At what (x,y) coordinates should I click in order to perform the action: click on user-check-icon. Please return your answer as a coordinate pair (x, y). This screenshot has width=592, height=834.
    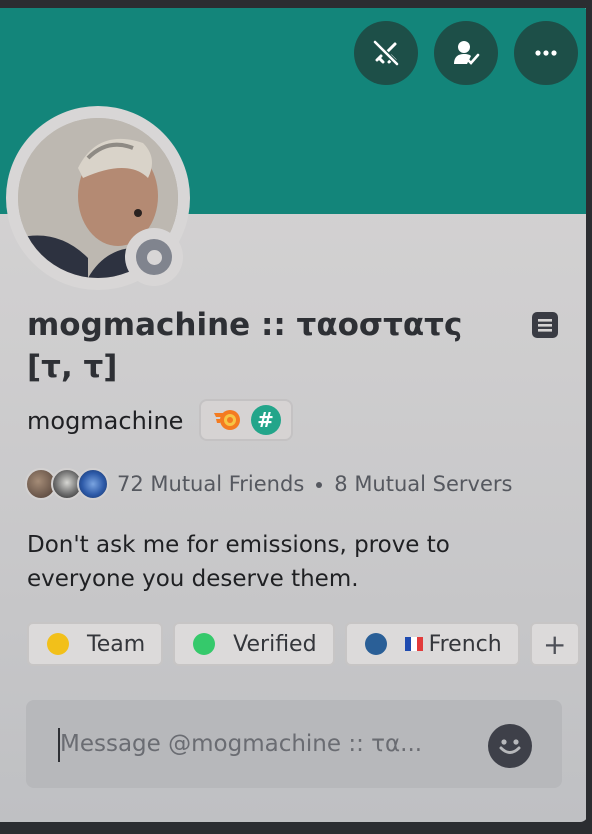
    Looking at the image, I should click on (467, 53).